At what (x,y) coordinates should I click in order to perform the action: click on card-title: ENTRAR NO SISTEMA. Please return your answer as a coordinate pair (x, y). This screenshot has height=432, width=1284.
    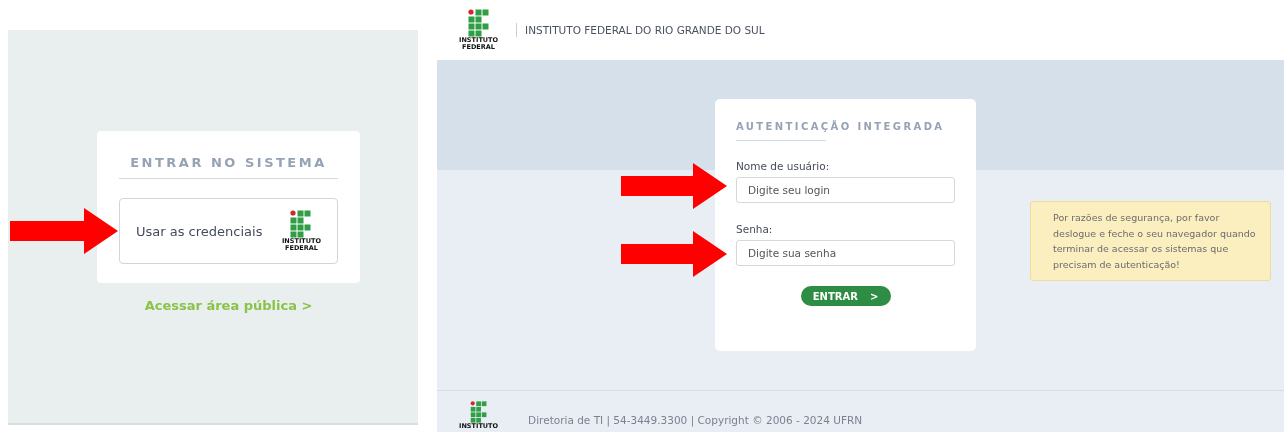
    Looking at the image, I should click on (228, 167).